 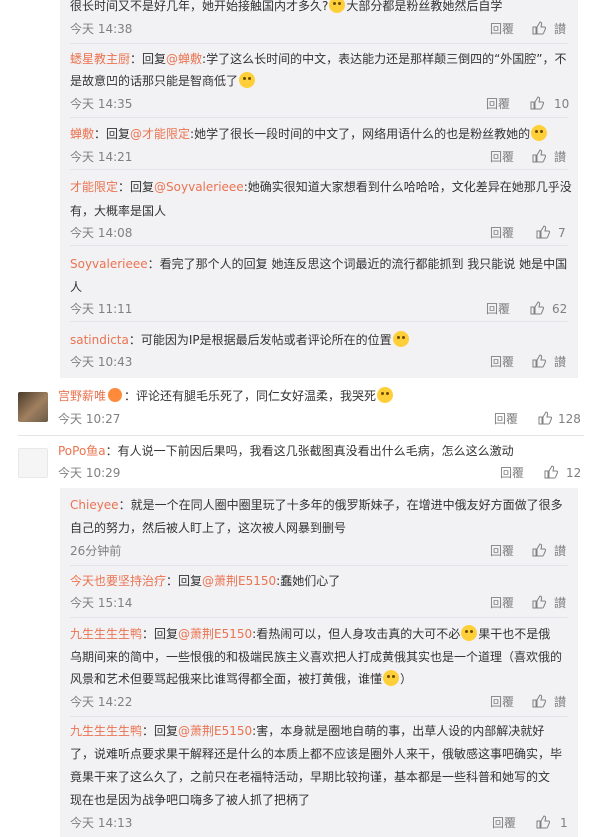 I want to click on comment-text-line3: 风景和艺术但要骂起俄来比谁骂得都全面，被打黄俄，谁懂 ）, so click(x=241, y=679).